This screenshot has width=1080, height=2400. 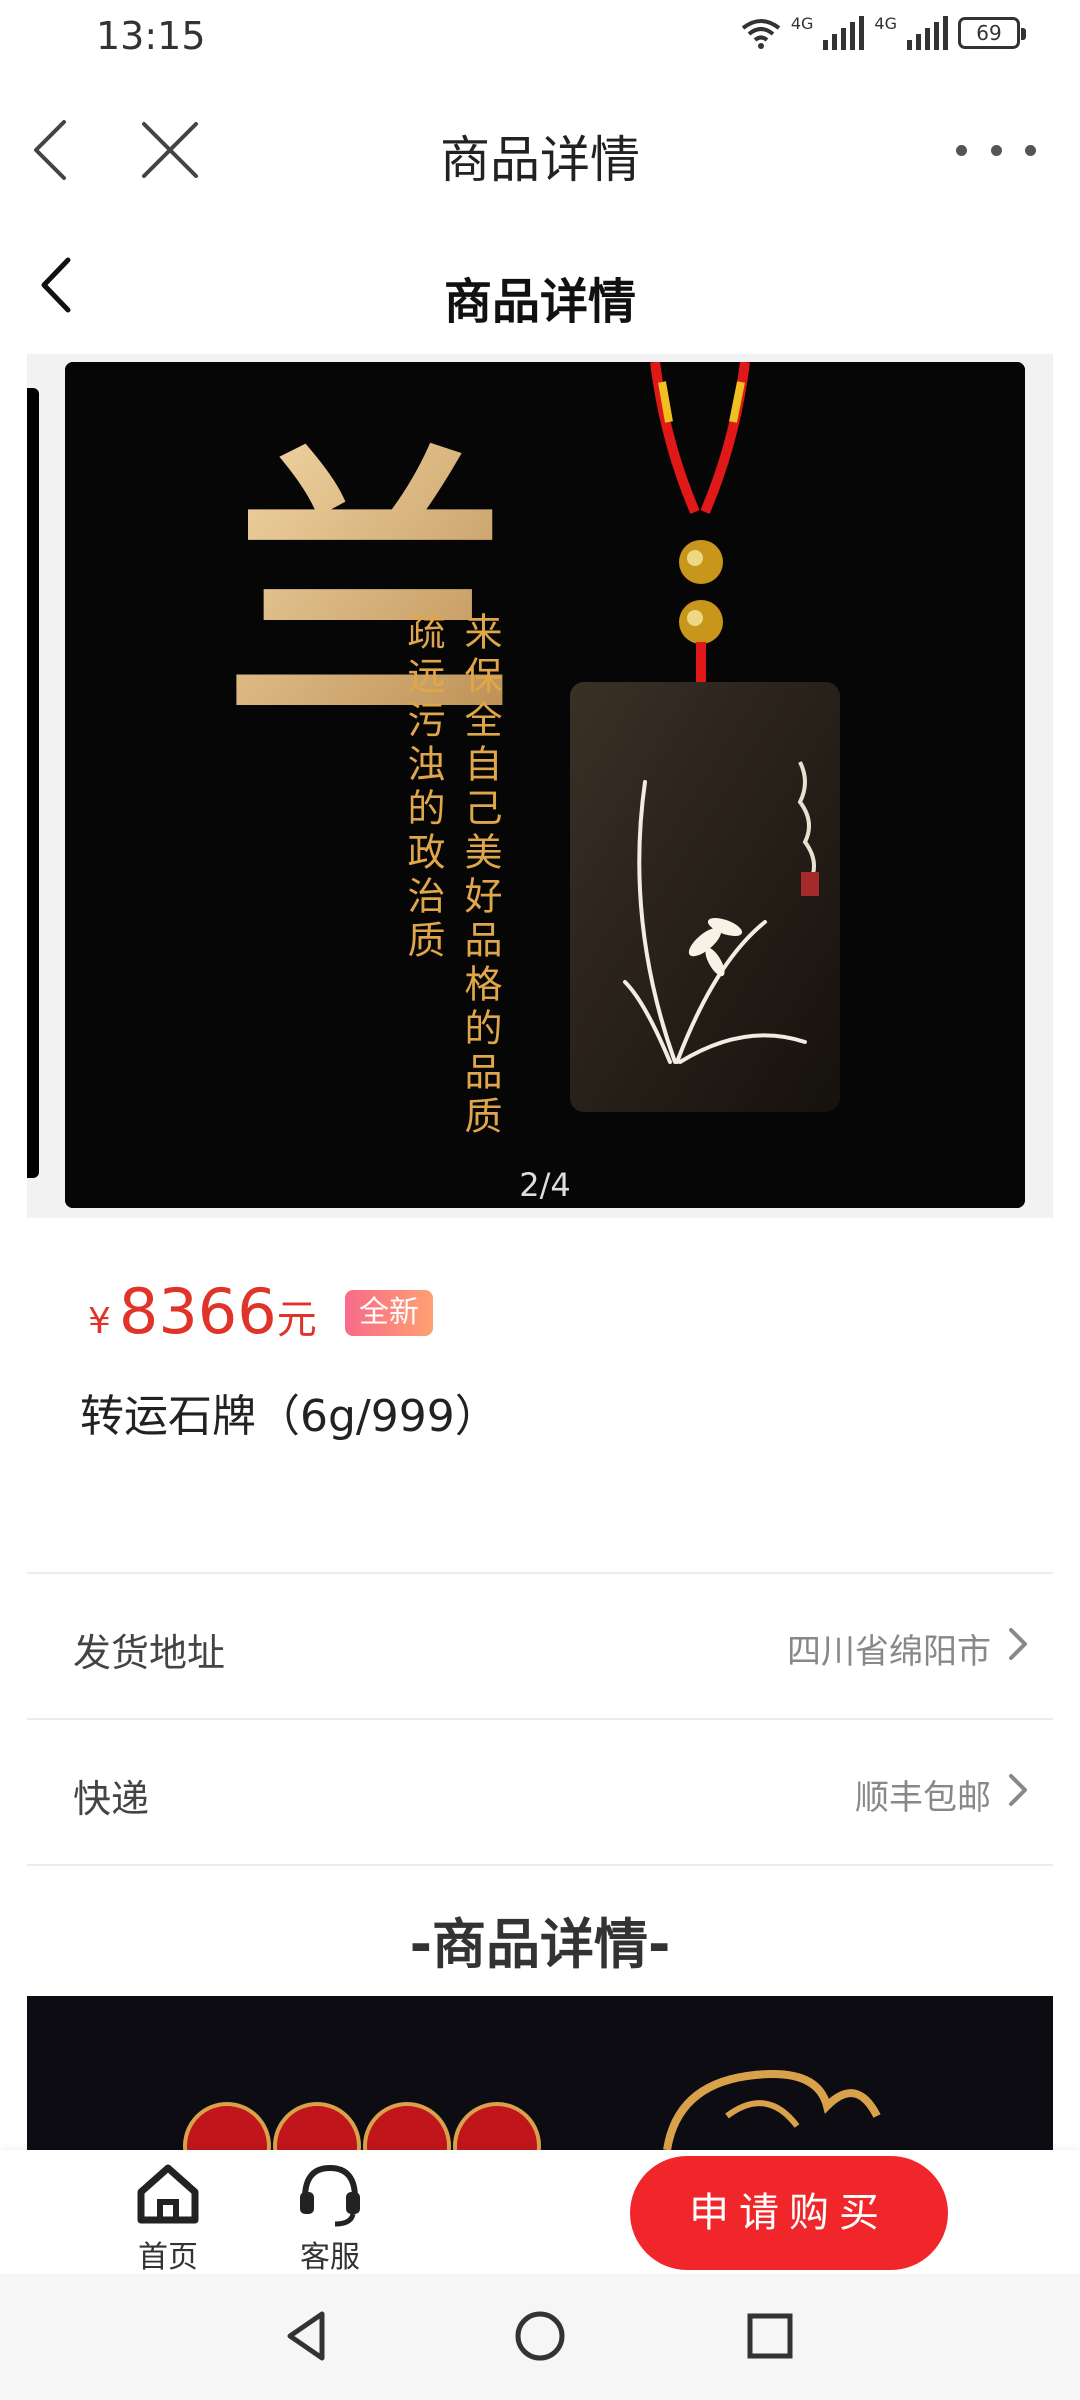 I want to click on signal-icon, so click(x=844, y=33).